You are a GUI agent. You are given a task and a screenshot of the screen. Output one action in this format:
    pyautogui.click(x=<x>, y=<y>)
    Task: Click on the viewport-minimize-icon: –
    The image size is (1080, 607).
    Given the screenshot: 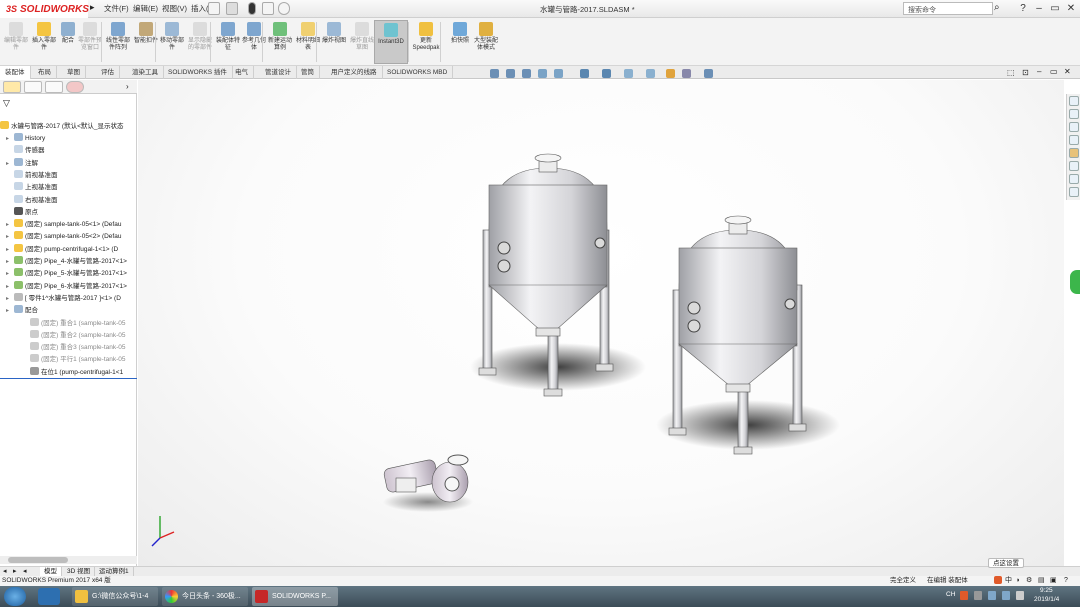 What is the action you would take?
    pyautogui.click(x=1039, y=71)
    